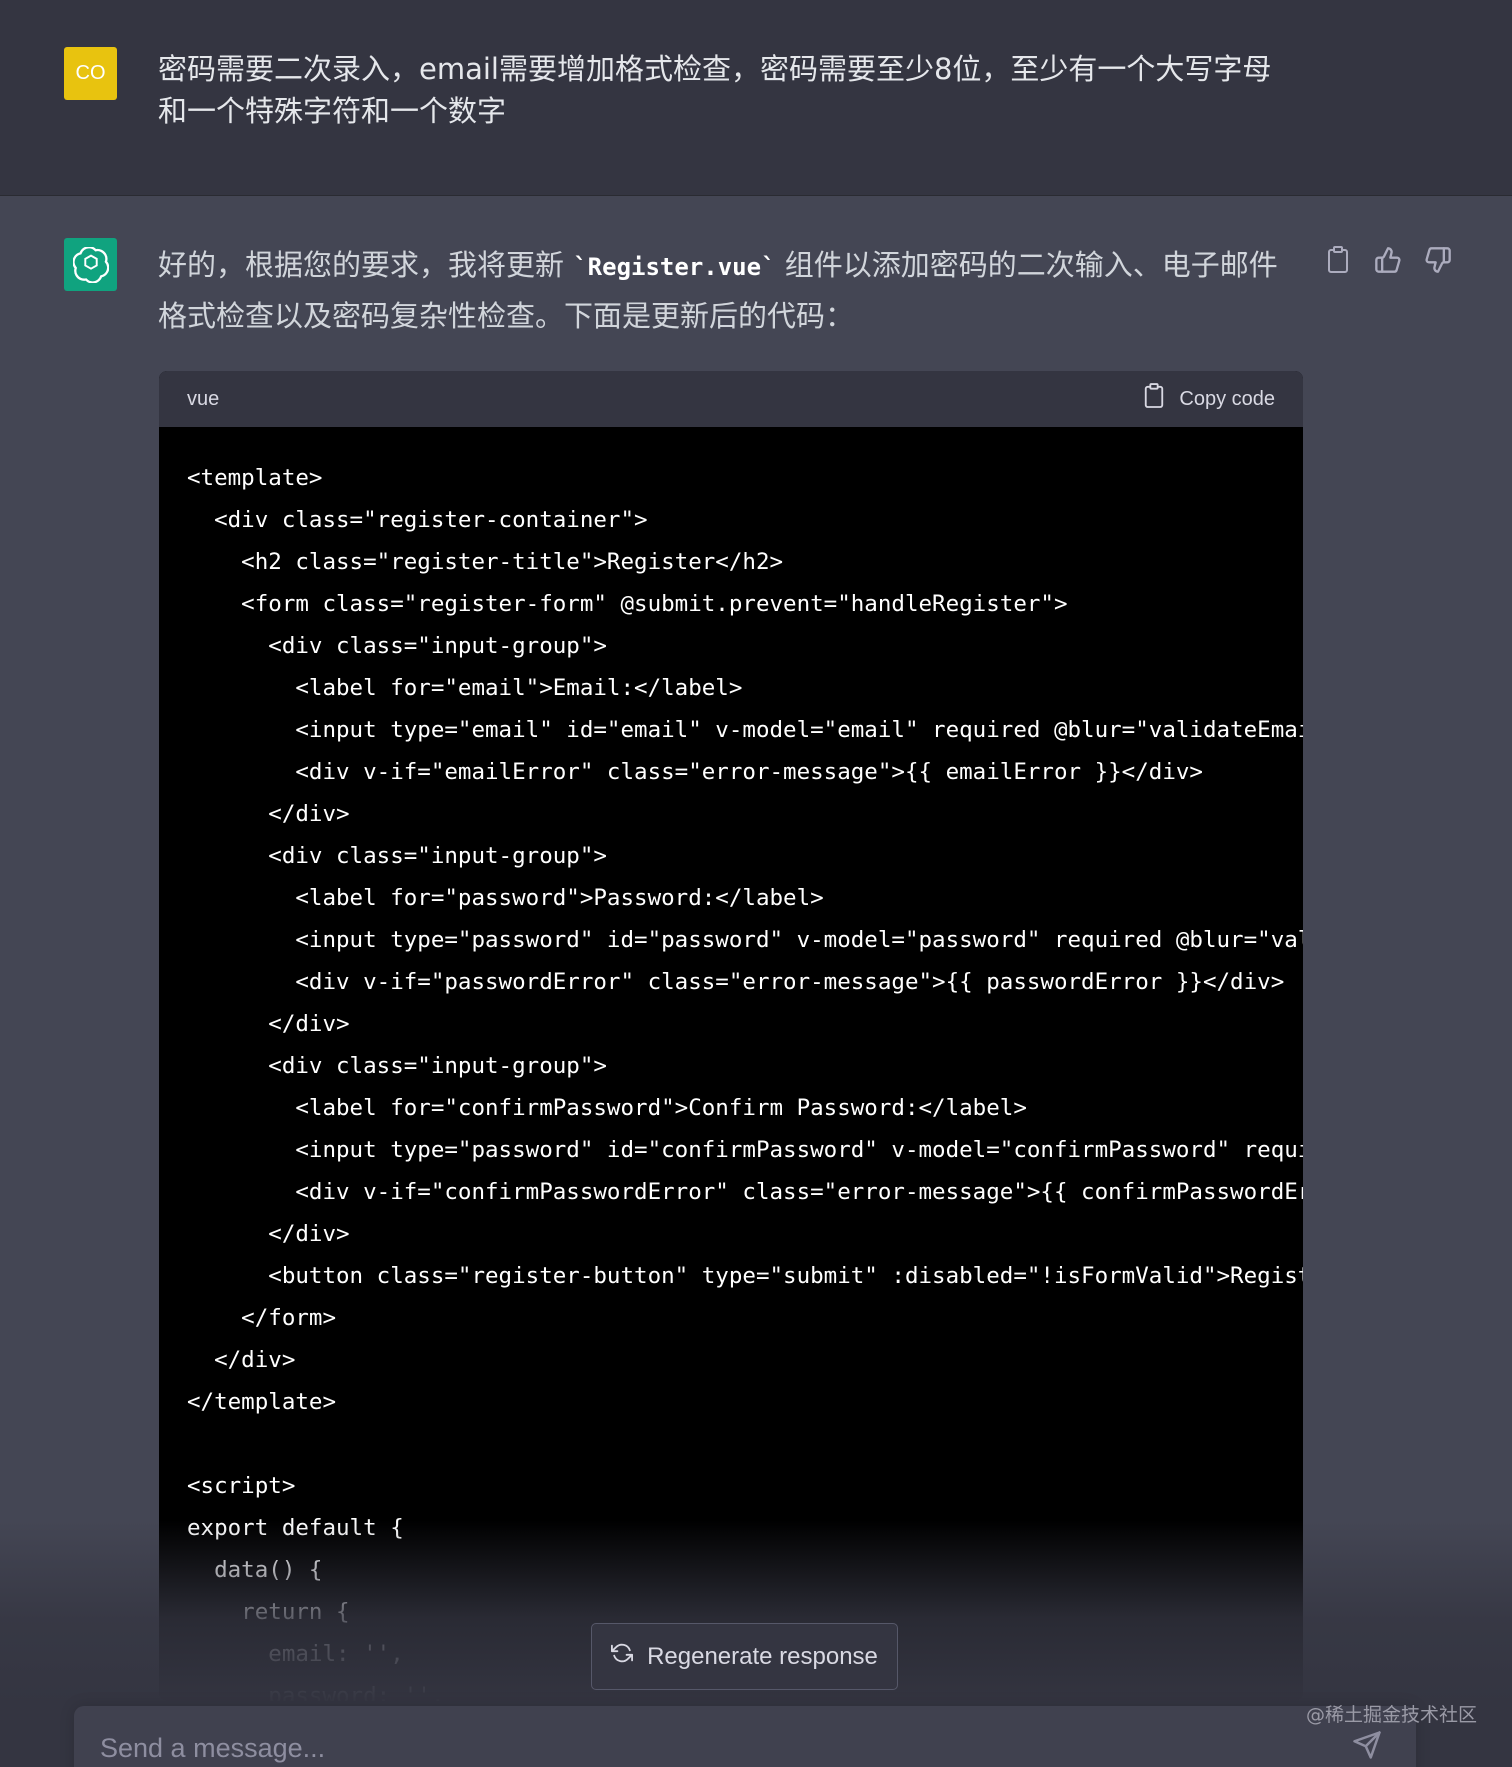 The height and width of the screenshot is (1767, 1512). Describe the element at coordinates (1227, 398) in the screenshot. I see `copy-code-label: Copy code` at that location.